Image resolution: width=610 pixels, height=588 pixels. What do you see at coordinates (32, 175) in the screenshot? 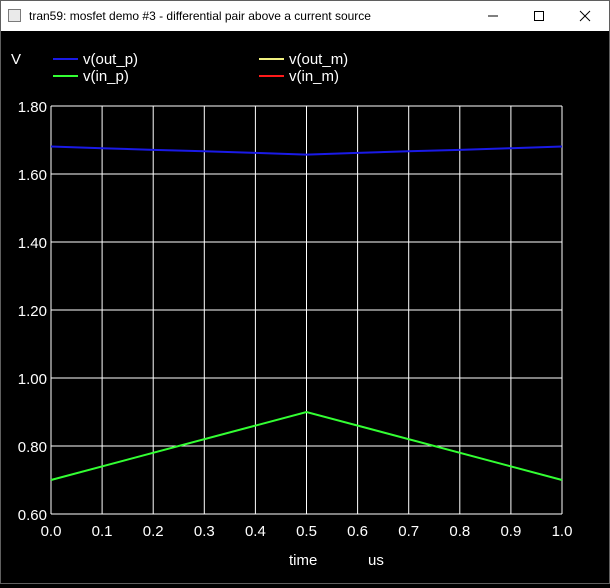
I see `y-tick-label: 1.60` at bounding box center [32, 175].